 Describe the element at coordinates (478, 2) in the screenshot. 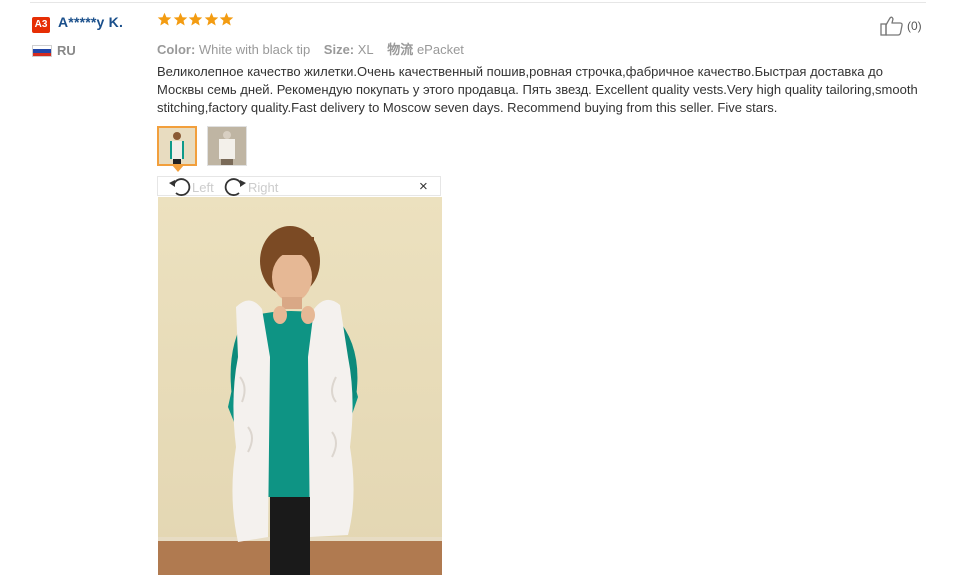

I see `top-divider` at that location.